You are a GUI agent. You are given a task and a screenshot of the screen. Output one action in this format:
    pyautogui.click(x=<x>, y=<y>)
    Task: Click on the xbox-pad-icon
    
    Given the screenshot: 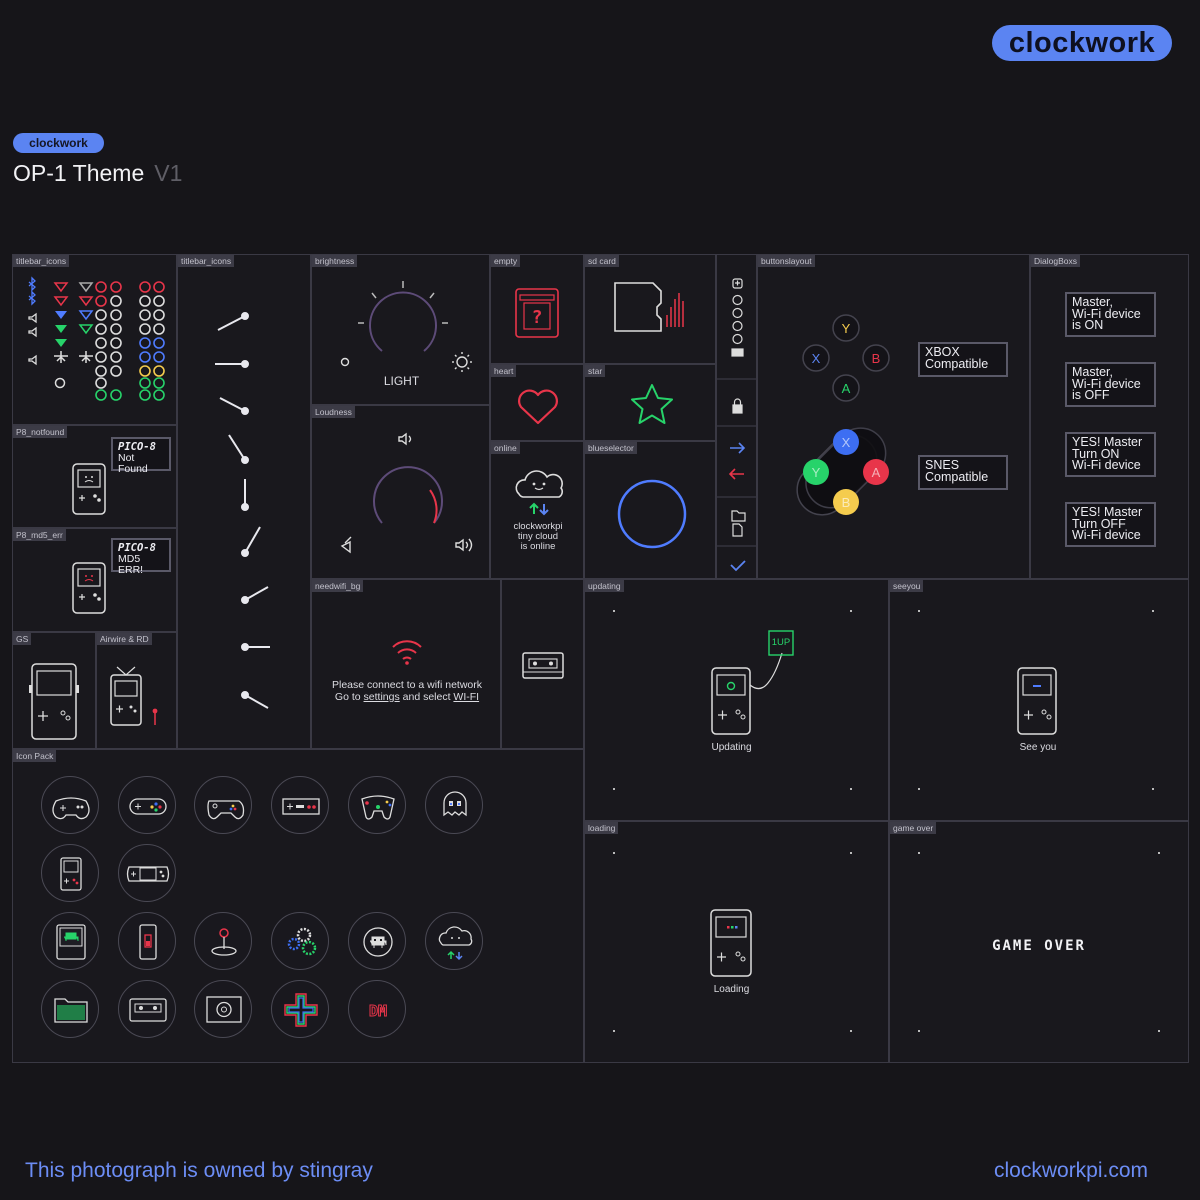 What is the action you would take?
    pyautogui.click(x=223, y=805)
    